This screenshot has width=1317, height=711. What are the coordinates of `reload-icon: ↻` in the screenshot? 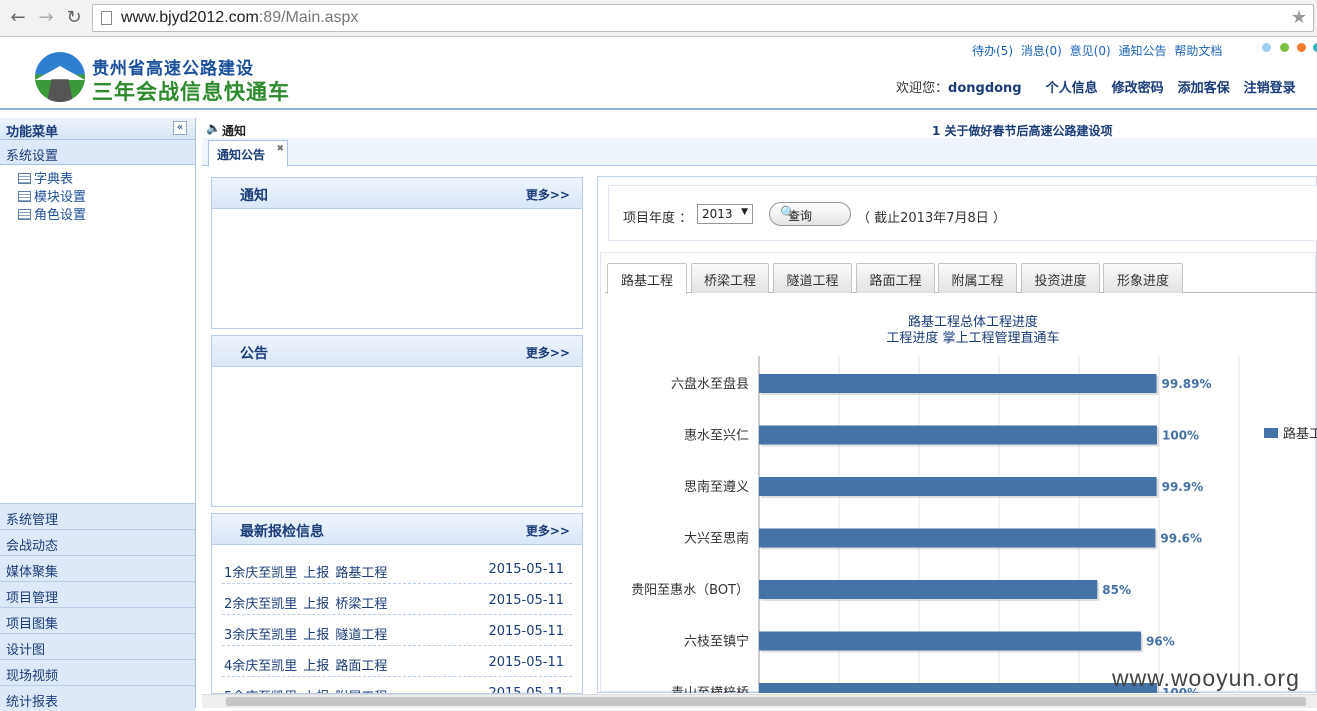 It's located at (74, 18).